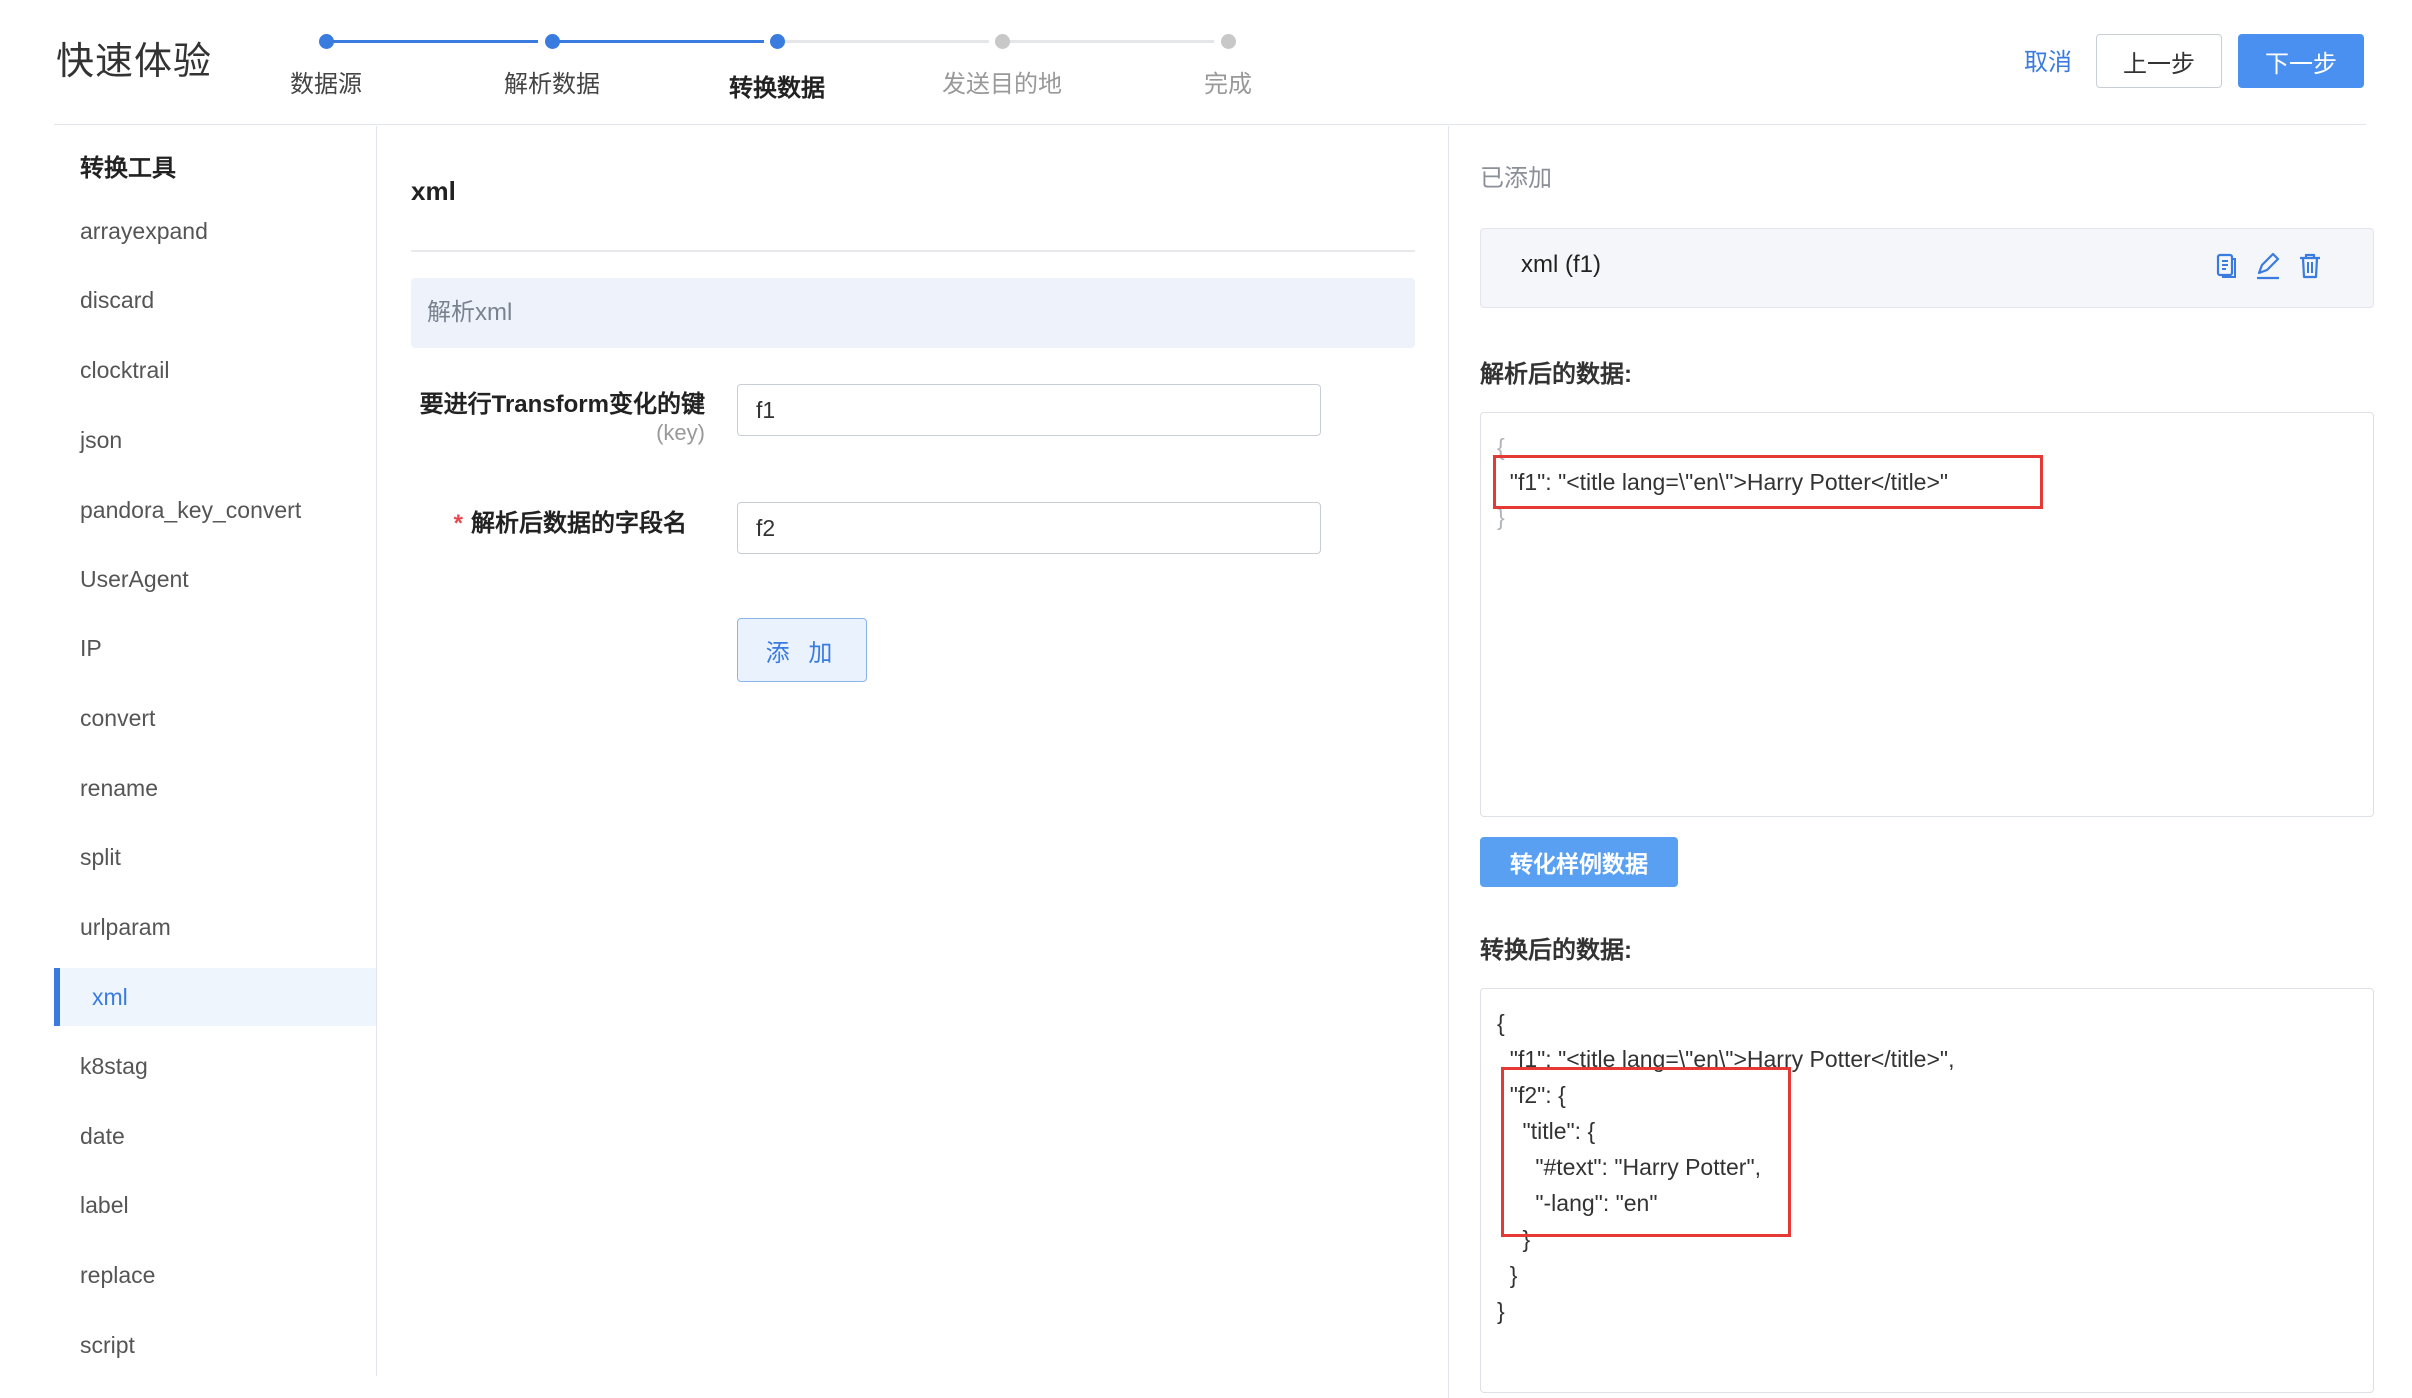 The image size is (2412, 1398). Describe the element at coordinates (215, 300) in the screenshot. I see `sidebar-item-discard: discard` at that location.